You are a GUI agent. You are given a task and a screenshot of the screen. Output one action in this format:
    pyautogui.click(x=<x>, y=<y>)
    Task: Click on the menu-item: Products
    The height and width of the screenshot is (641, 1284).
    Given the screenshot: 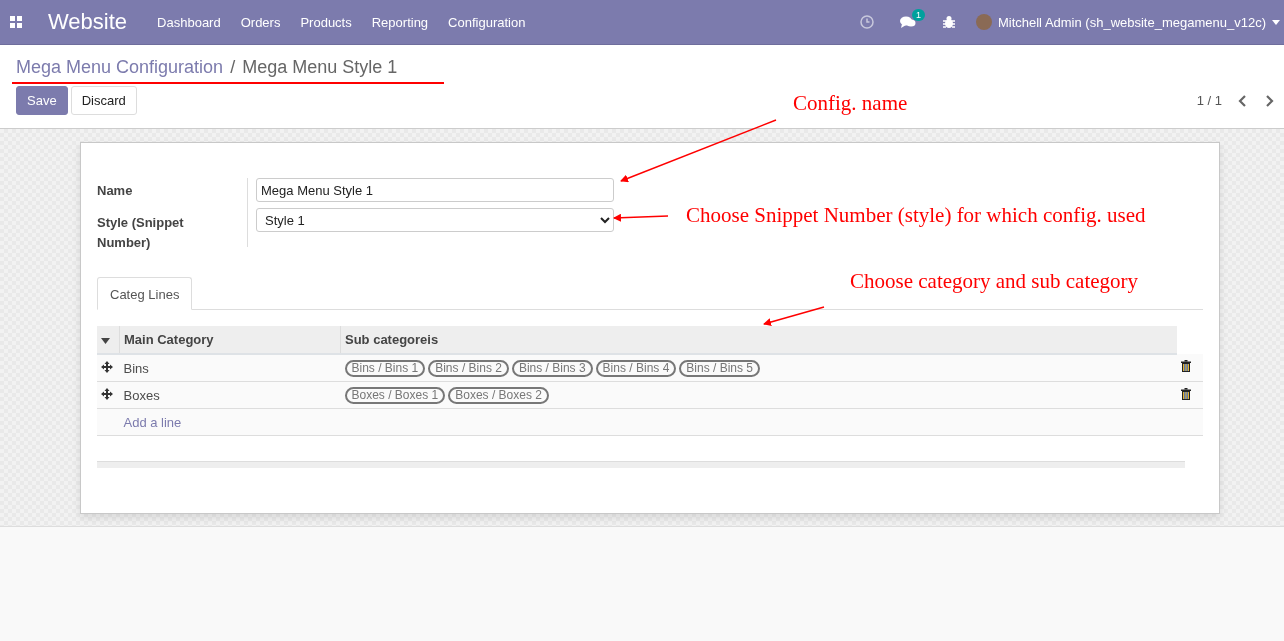 What is the action you would take?
    pyautogui.click(x=326, y=22)
    